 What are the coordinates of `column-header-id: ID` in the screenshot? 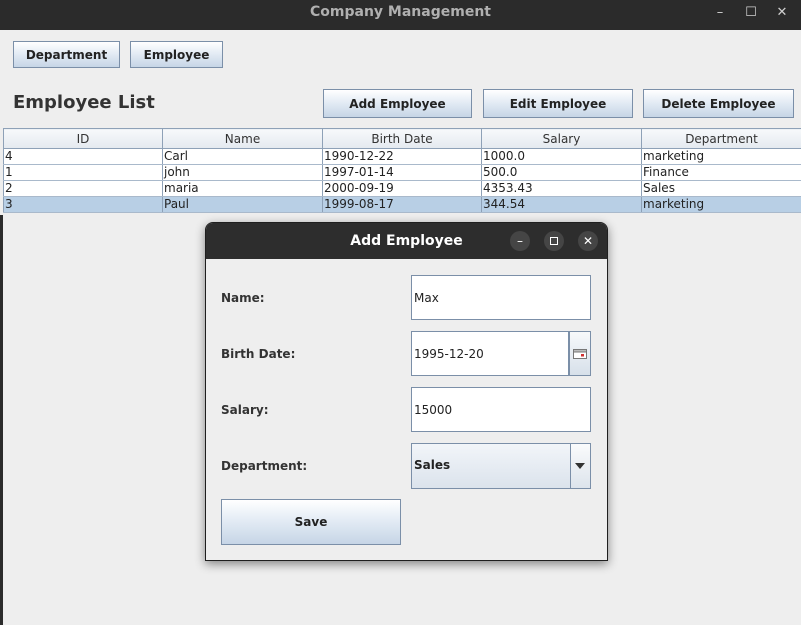 It's located at (83, 138).